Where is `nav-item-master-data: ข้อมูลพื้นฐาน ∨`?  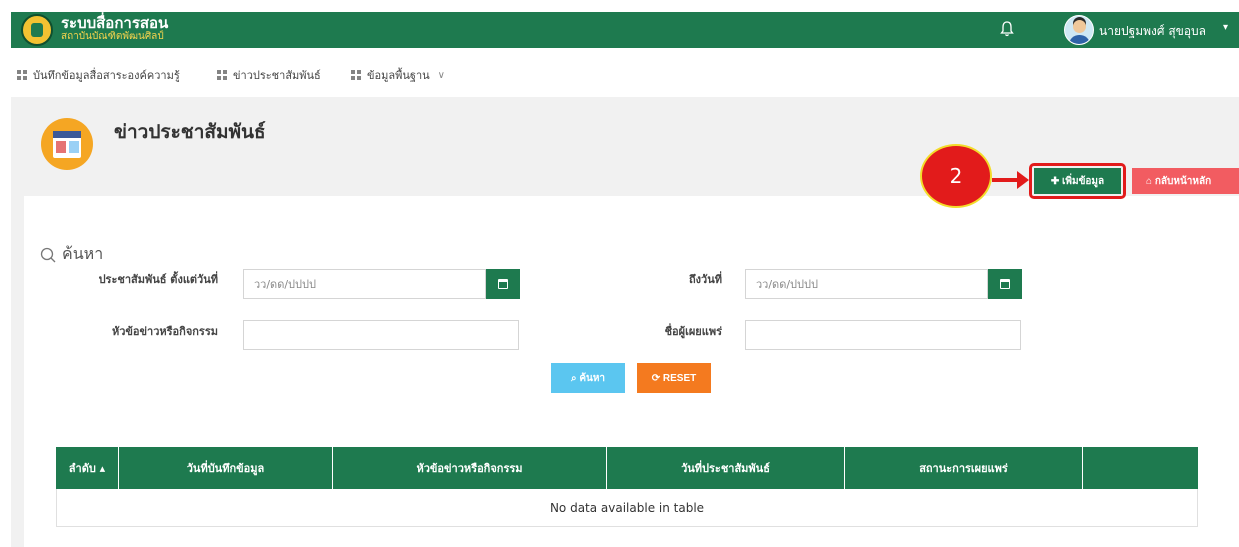
nav-item-master-data: ข้อมูลพื้นฐาน ∨ is located at coordinates (398, 75).